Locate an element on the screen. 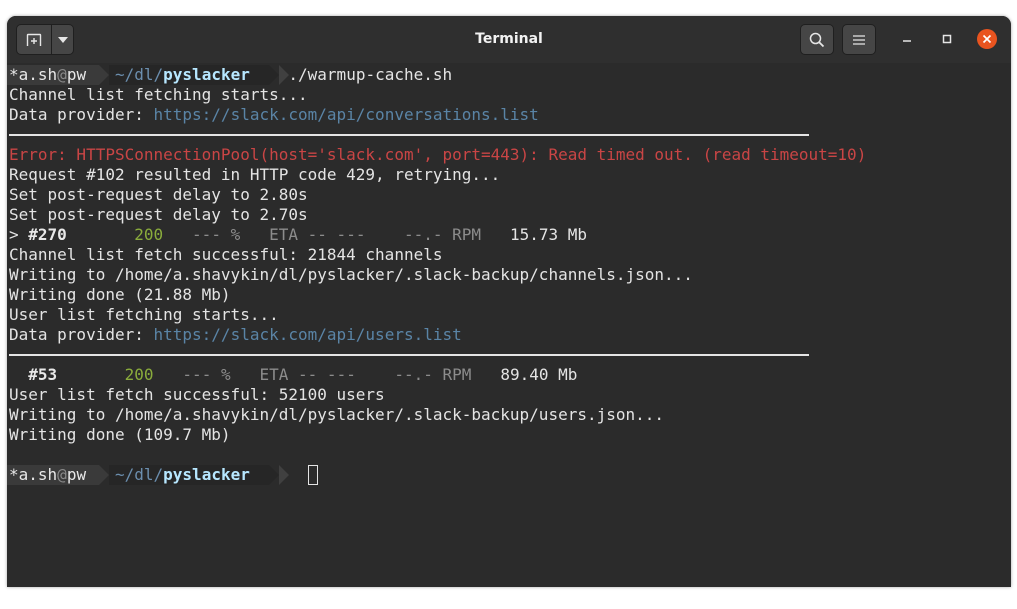  output-line: Writing done (109.7 Mb) is located at coordinates (120, 434).